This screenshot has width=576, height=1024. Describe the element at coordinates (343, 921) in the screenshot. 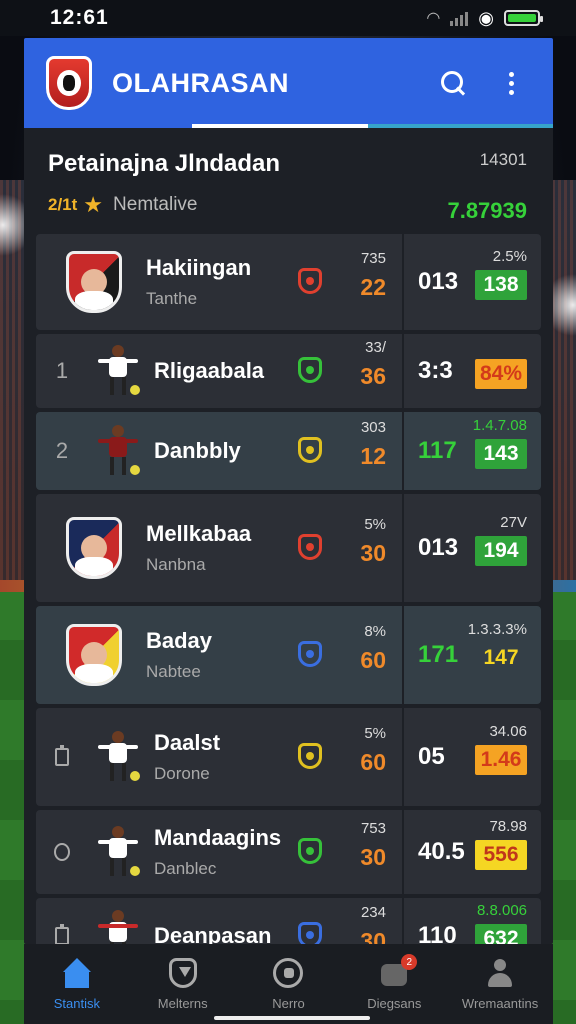

I see `team-stat: 234 30` at that location.